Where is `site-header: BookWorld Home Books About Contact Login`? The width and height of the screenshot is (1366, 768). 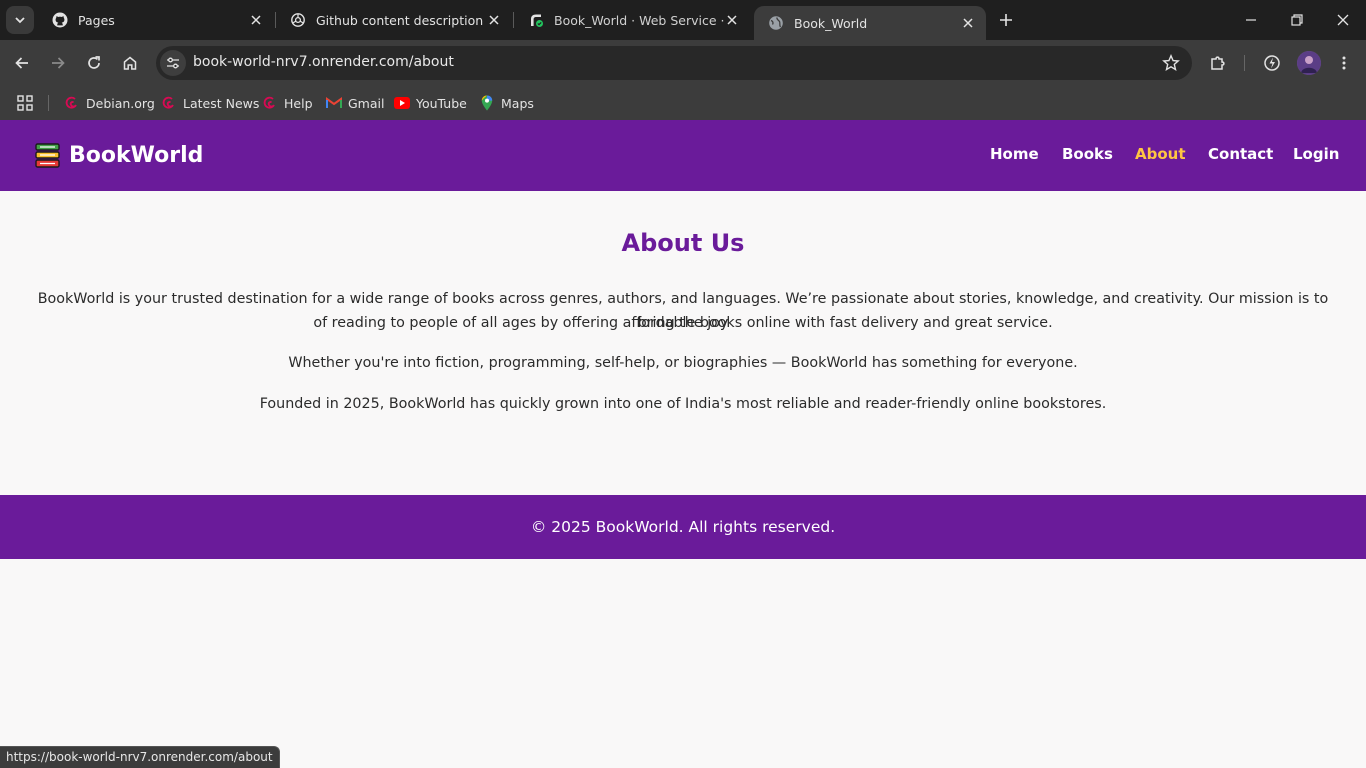
site-header: BookWorld Home Books About Contact Login is located at coordinates (683, 155).